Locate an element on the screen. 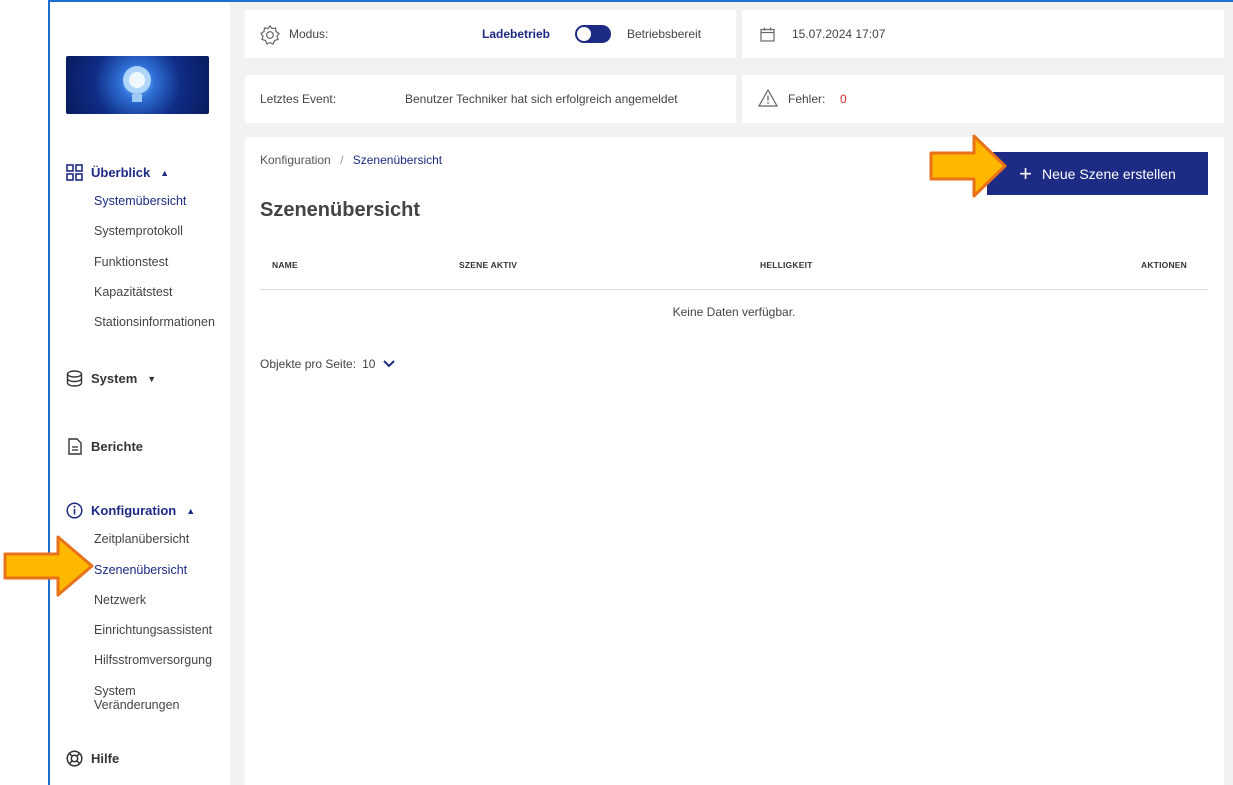  nav-group-berichte: Berichte is located at coordinates (104, 446).